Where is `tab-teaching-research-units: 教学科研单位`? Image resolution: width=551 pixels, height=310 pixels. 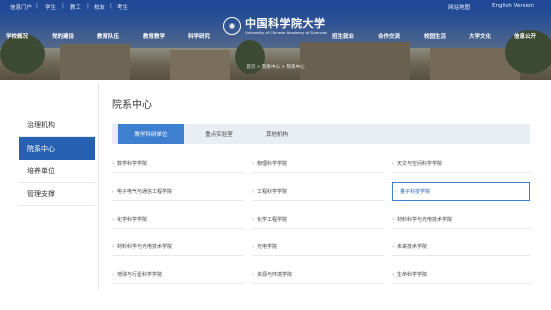 tab-teaching-research-units: 教学科研单位 is located at coordinates (151, 134).